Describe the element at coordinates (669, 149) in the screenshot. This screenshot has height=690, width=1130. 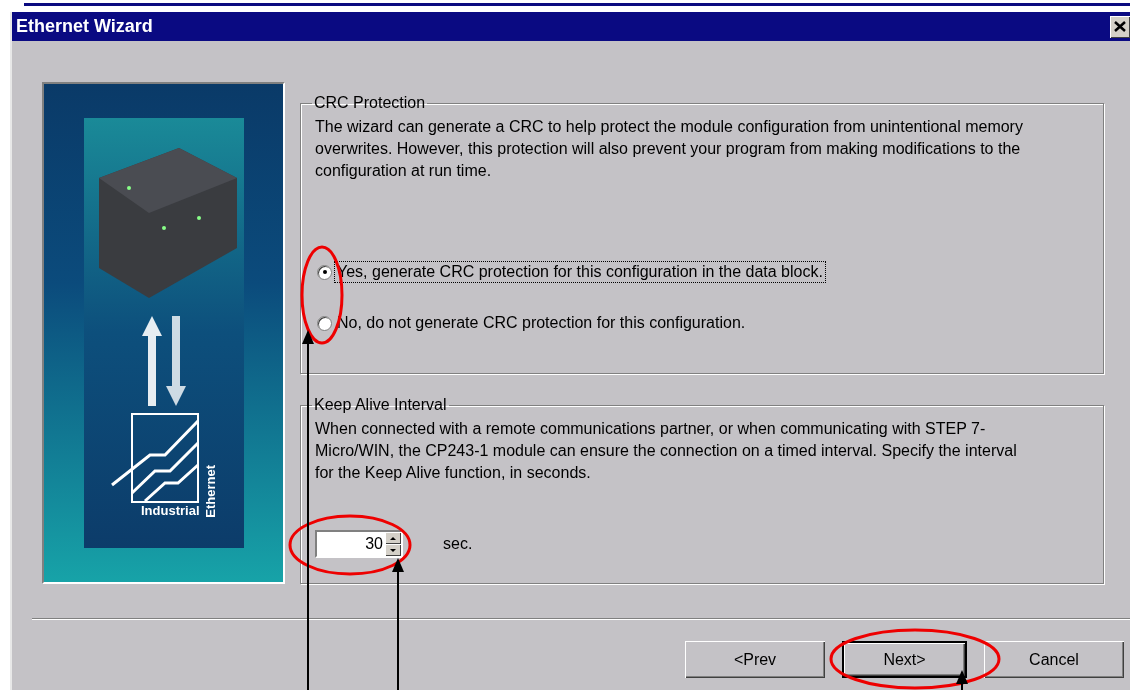
I see `description-text: The wizard can generate a CRC to help protect the module configuration from unintentional memory overwrites. However, this protection will also prevent your program from making modifications to the configuration at run time.` at that location.